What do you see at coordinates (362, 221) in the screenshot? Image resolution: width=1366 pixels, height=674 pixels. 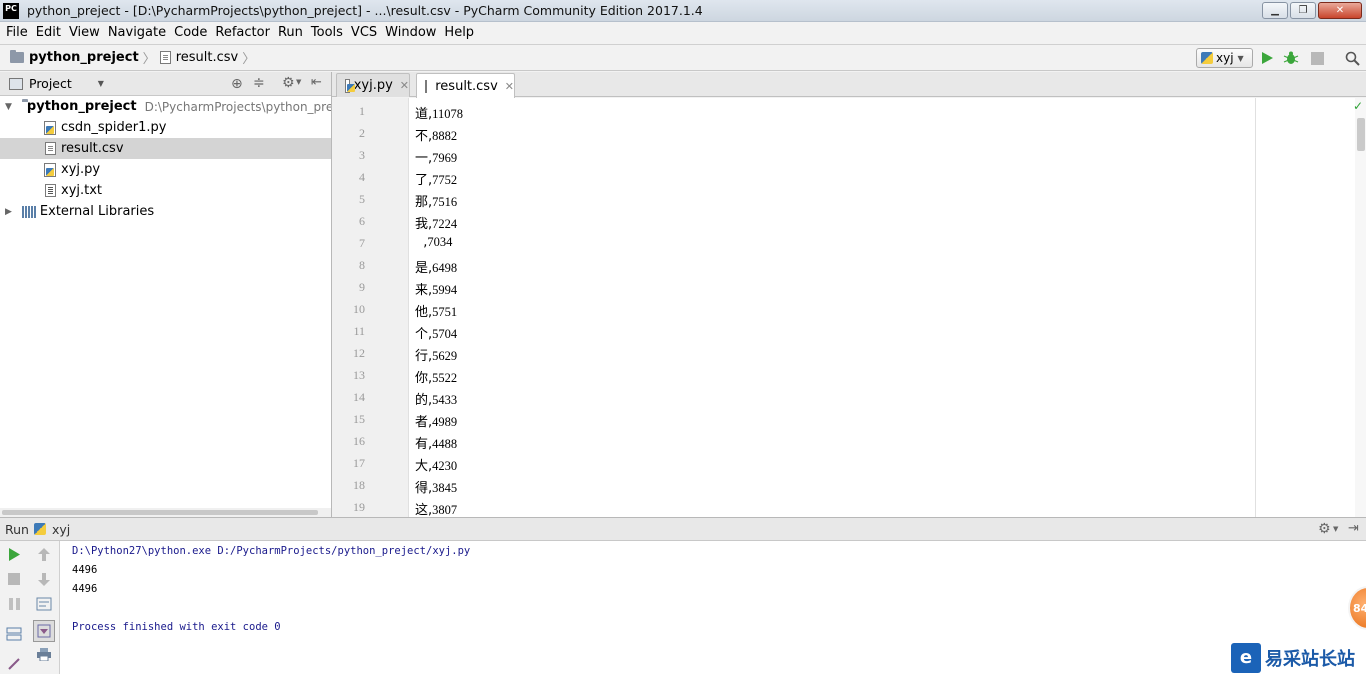 I see `line-number: 6` at bounding box center [362, 221].